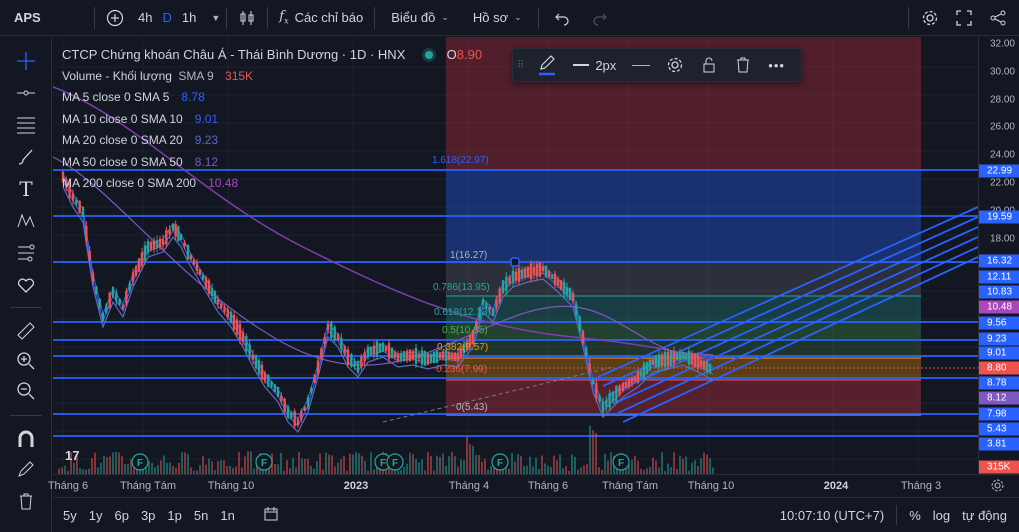 The width and height of the screenshot is (1019, 532). What do you see at coordinates (997, 488) in the screenshot?
I see `axis-settings-button` at bounding box center [997, 488].